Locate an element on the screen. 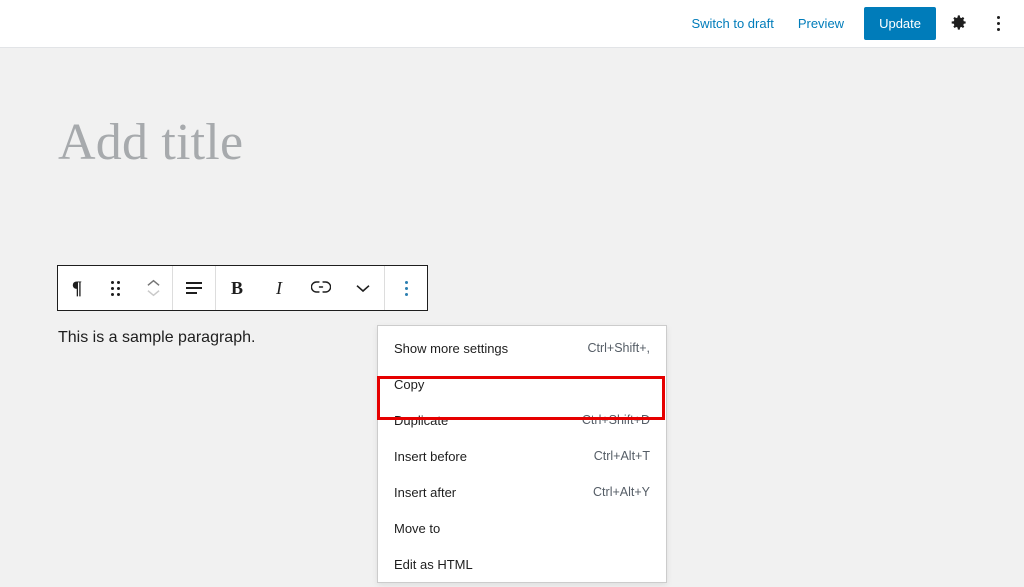 This screenshot has width=1024, height=587. block-toolbar-group-align is located at coordinates (194, 288).